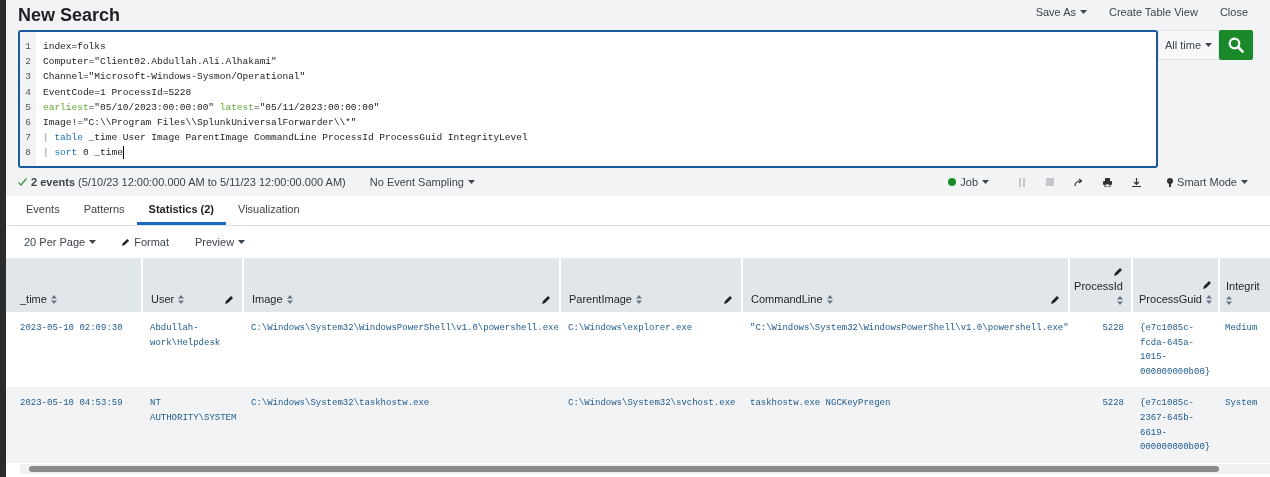 Image resolution: width=1270 pixels, height=477 pixels. What do you see at coordinates (28, 77) in the screenshot?
I see `line-number: 3` at bounding box center [28, 77].